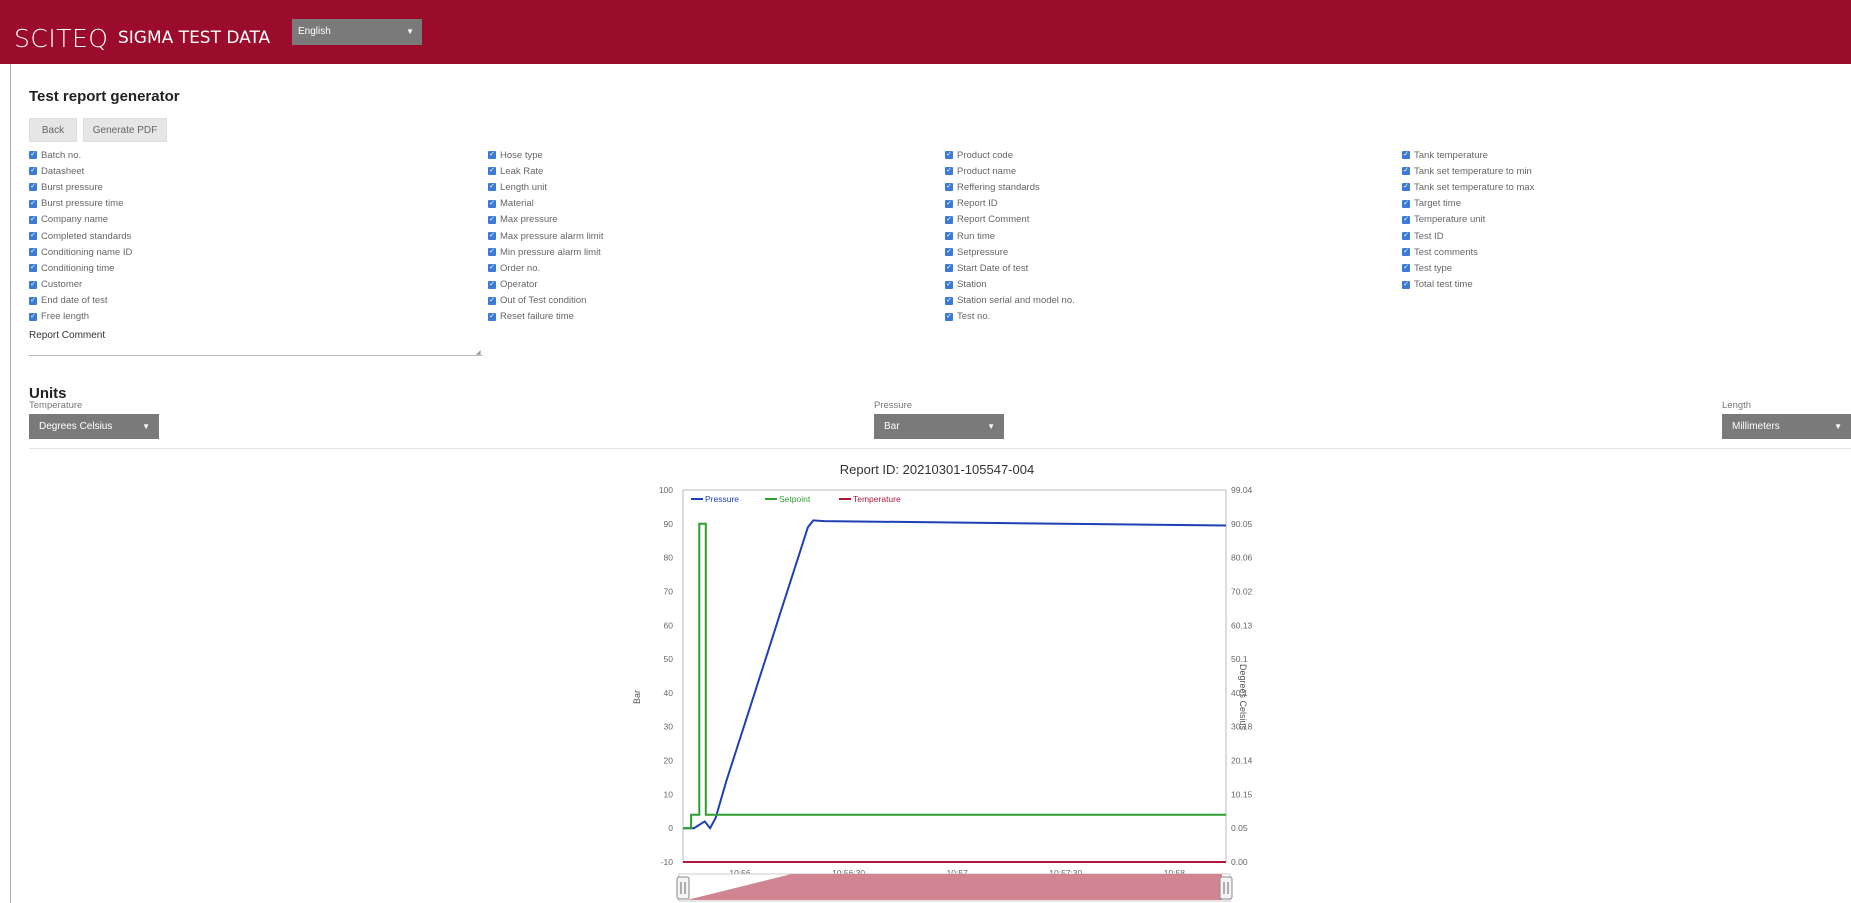 This screenshot has width=1851, height=903. Describe the element at coordinates (1239, 693) in the screenshot. I see `y2-tick-label: 40.1` at that location.